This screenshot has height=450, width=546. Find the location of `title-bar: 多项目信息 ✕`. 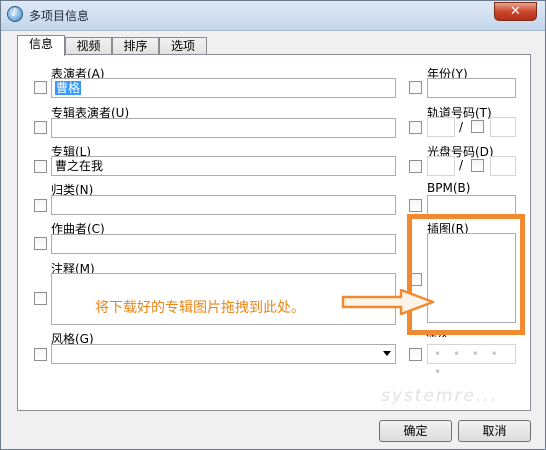

title-bar: 多项目信息 ✕ is located at coordinates (273, 16).